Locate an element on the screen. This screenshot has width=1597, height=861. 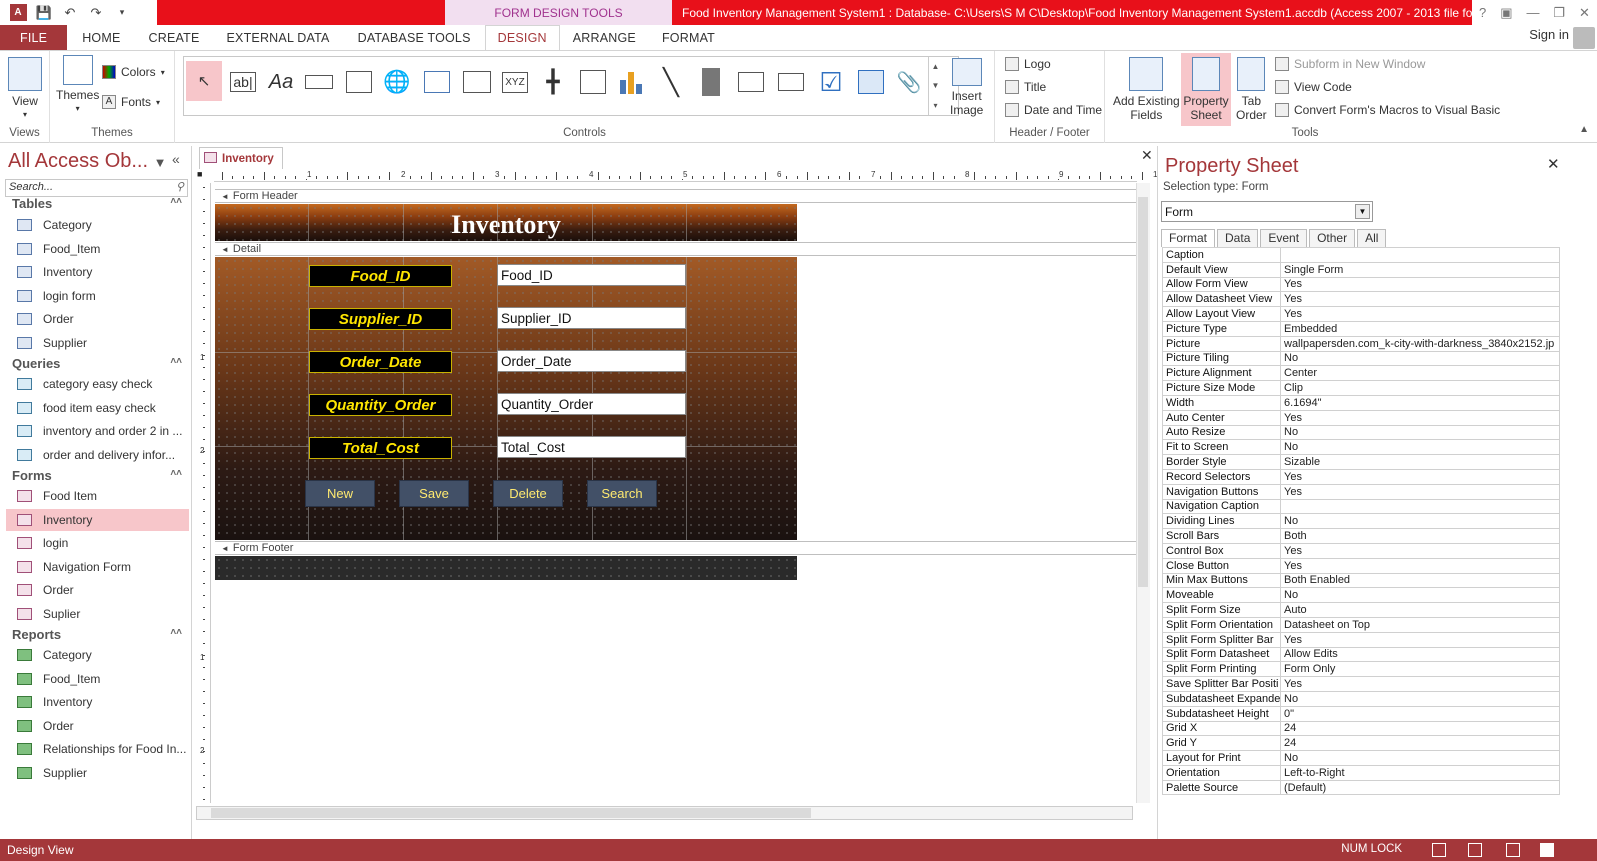
property-value: 6.1694" is located at coordinates (1420, 402).